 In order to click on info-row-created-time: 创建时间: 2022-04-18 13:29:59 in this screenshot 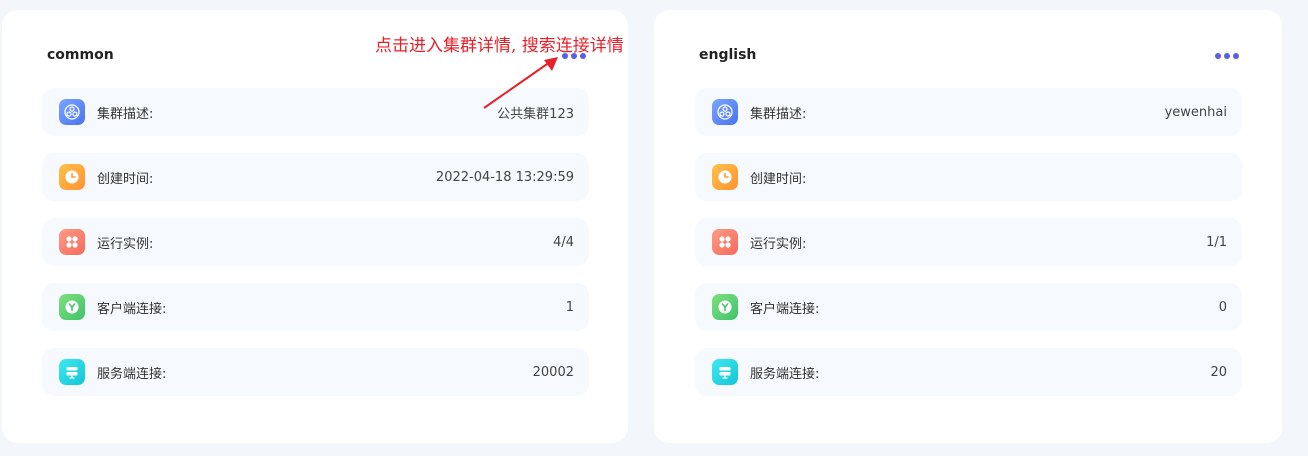, I will do `click(315, 177)`.